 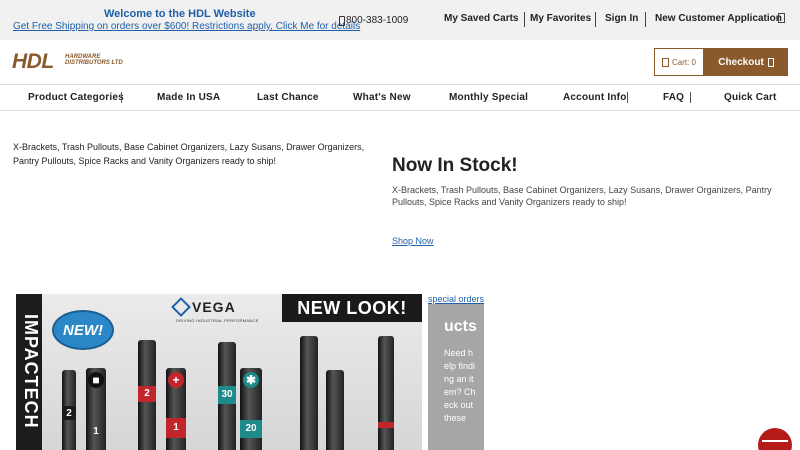 I want to click on vega-tagline: DRIVING INDUSTRIAL PERFORMANCE, so click(x=217, y=320).